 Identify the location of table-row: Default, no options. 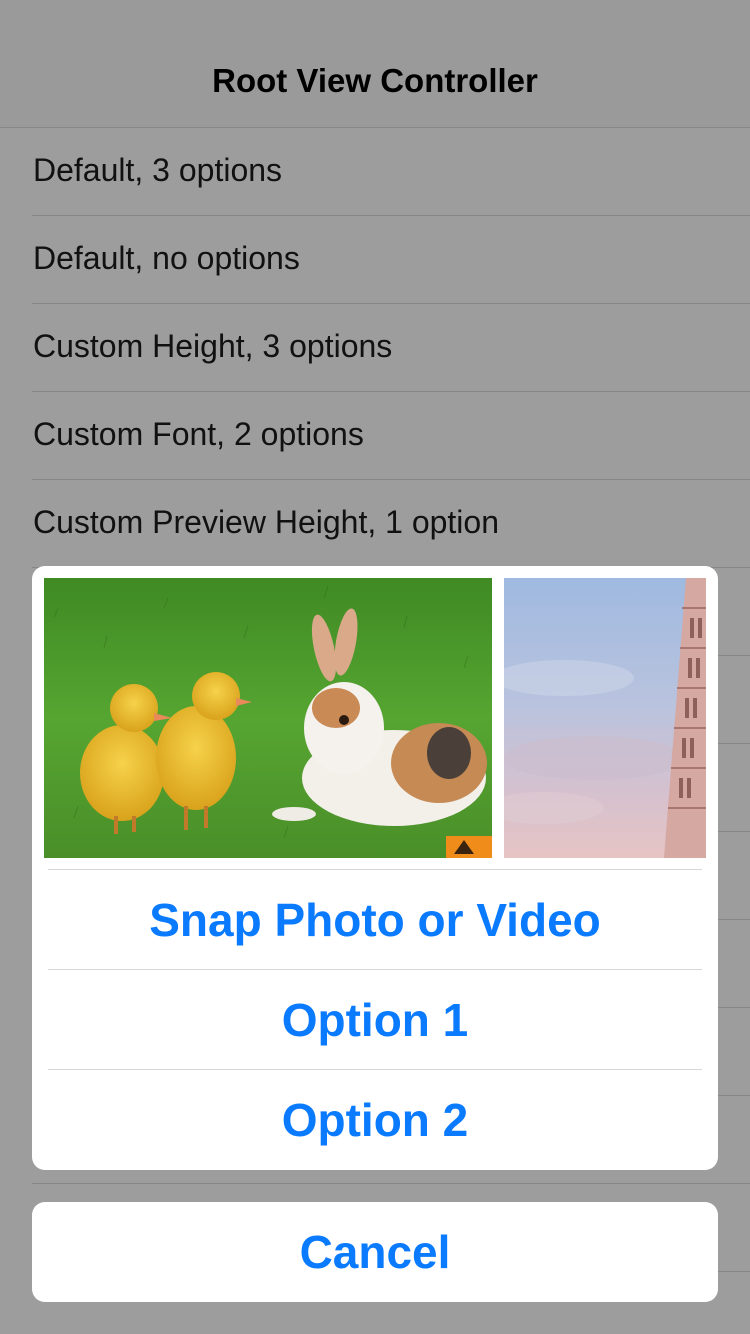
(375, 260).